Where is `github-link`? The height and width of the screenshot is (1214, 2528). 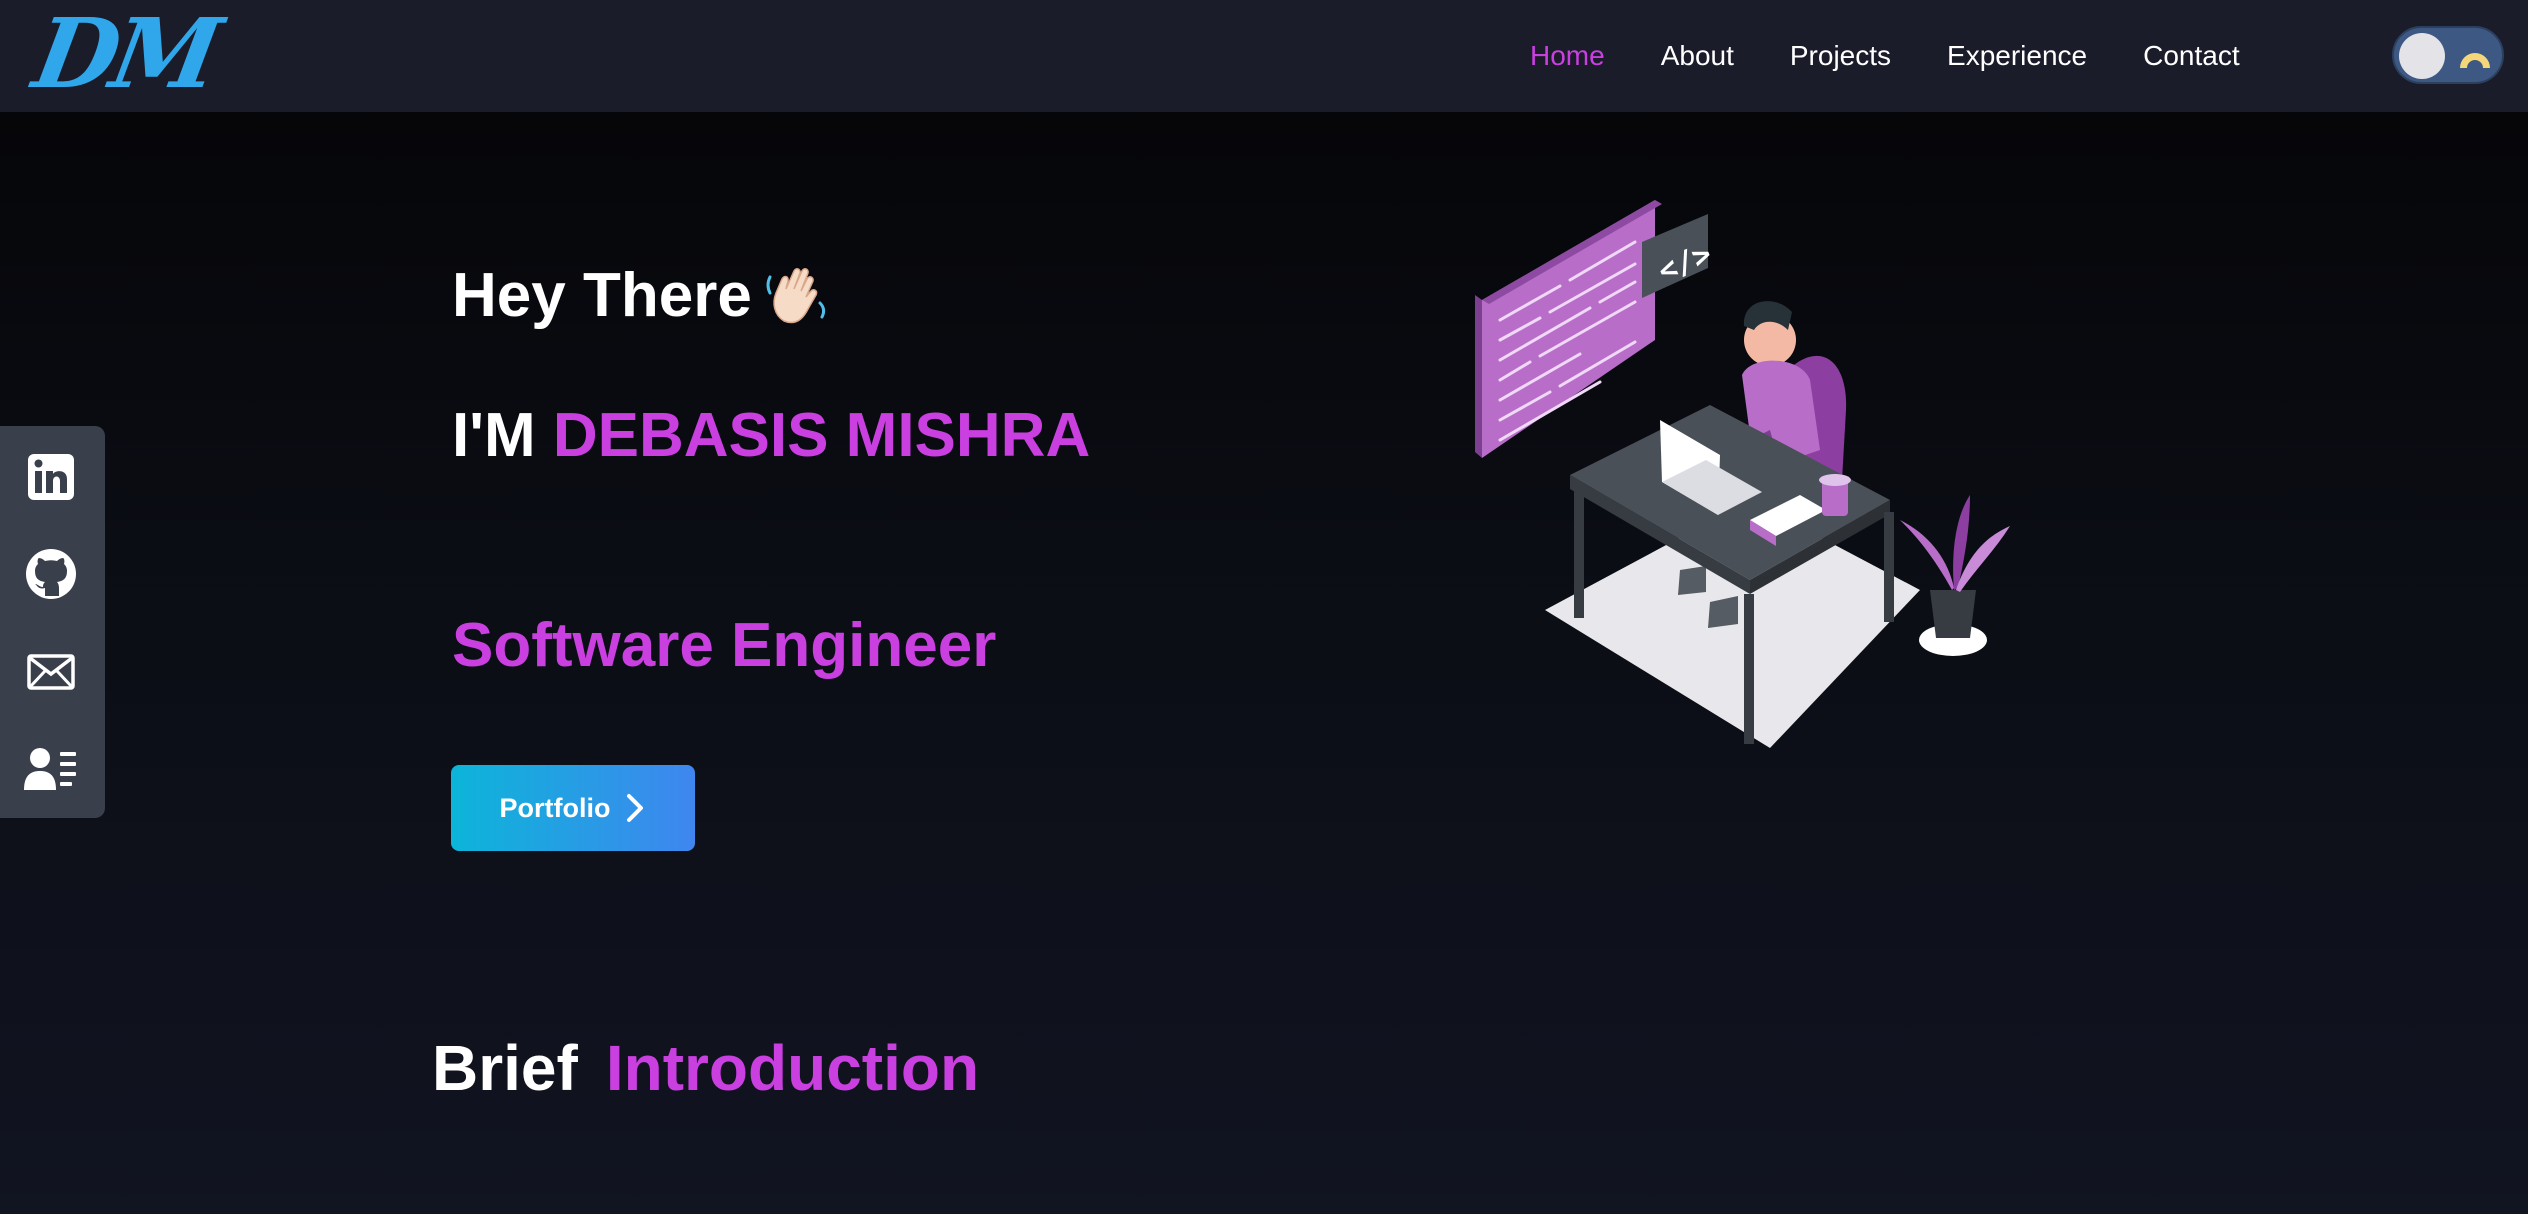 github-link is located at coordinates (51, 574).